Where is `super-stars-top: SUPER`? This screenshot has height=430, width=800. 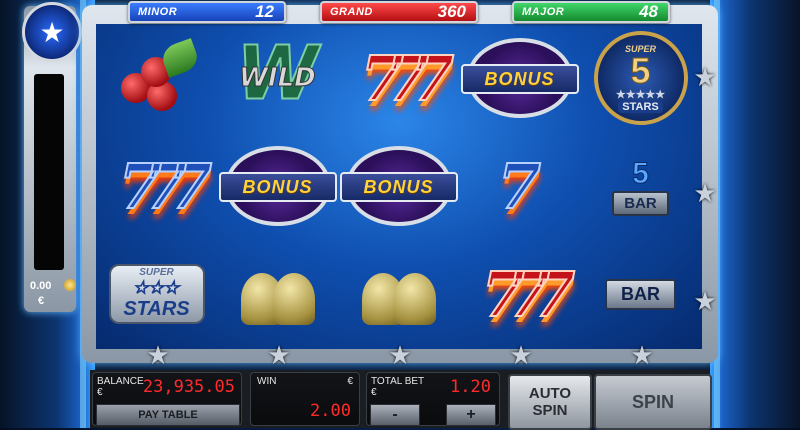 super-stars-top: SUPER is located at coordinates (156, 272).